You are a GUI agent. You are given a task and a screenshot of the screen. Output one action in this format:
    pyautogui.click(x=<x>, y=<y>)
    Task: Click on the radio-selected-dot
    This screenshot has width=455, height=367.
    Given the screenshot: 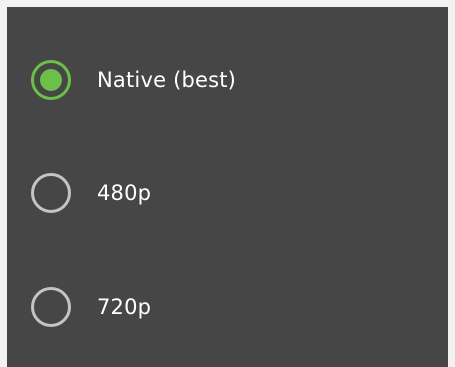 What is the action you would take?
    pyautogui.click(x=51, y=80)
    